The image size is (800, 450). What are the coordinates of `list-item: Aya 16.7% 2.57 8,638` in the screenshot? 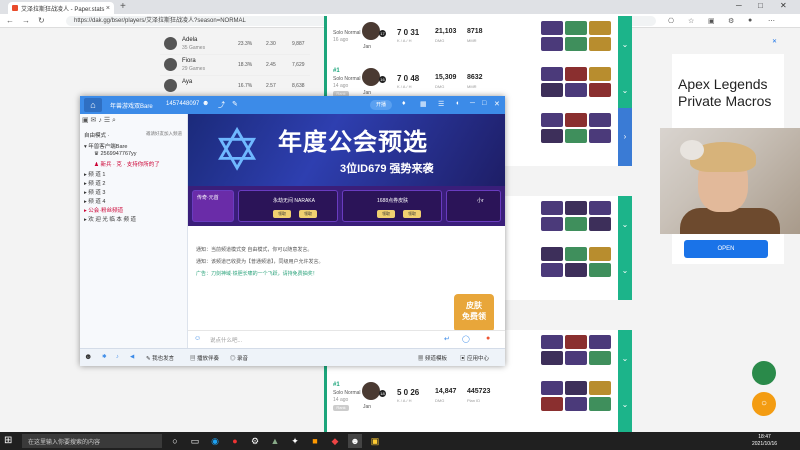 It's located at (235, 86).